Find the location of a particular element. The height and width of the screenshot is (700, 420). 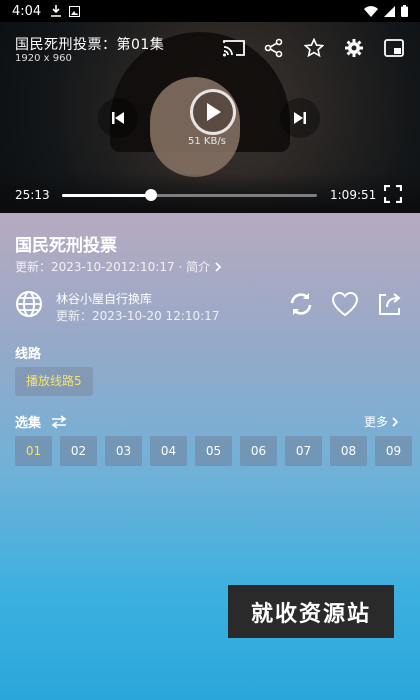

source-name: 林谷小屋自行换库 is located at coordinates (104, 299).